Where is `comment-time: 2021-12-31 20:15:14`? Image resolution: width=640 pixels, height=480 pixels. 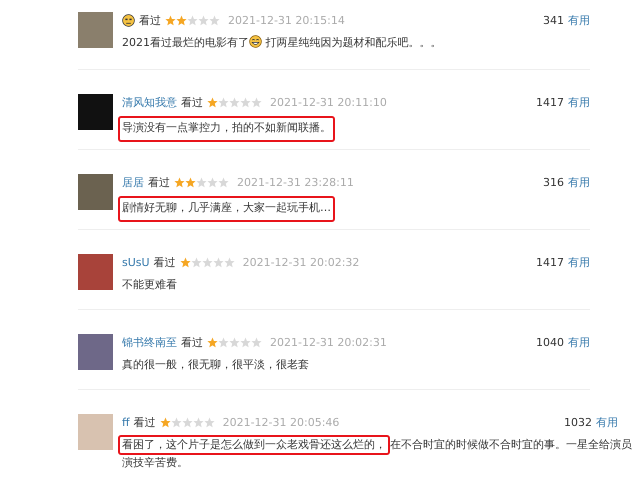 comment-time: 2021-12-31 20:15:14 is located at coordinates (286, 20).